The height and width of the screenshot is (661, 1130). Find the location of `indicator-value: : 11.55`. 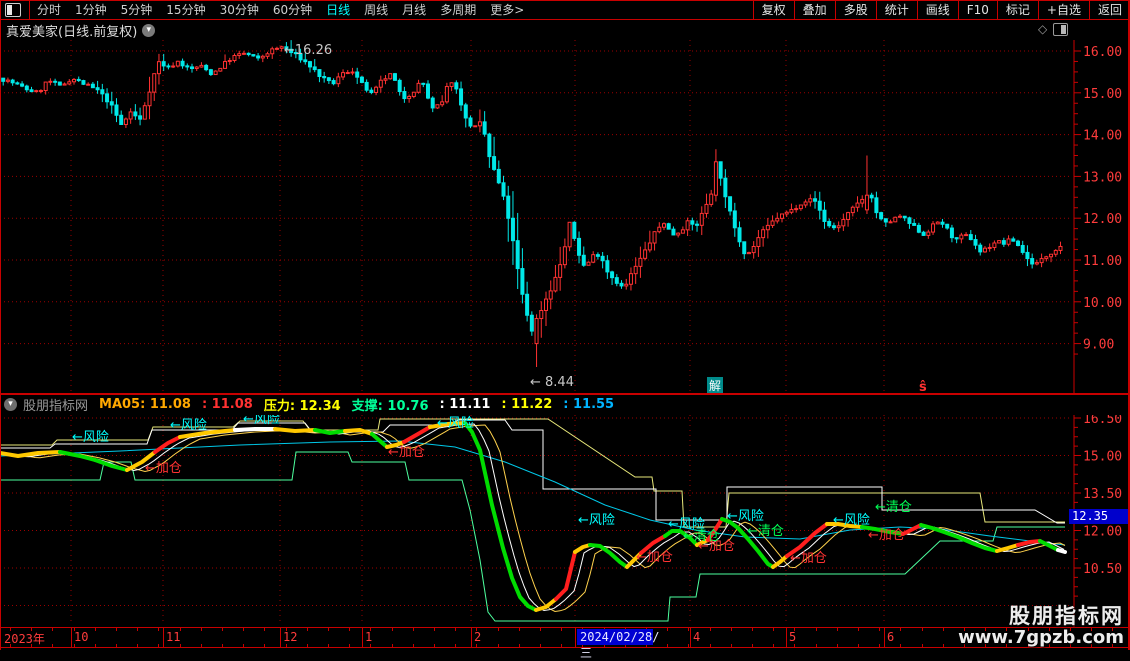

indicator-value: : 11.55 is located at coordinates (589, 404).